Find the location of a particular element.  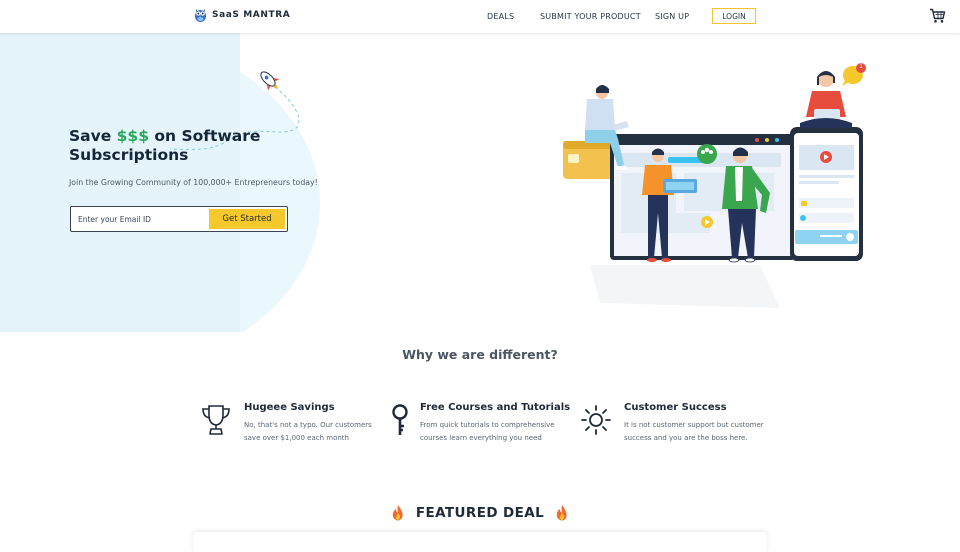

owl-mascot-icon is located at coordinates (200, 15).